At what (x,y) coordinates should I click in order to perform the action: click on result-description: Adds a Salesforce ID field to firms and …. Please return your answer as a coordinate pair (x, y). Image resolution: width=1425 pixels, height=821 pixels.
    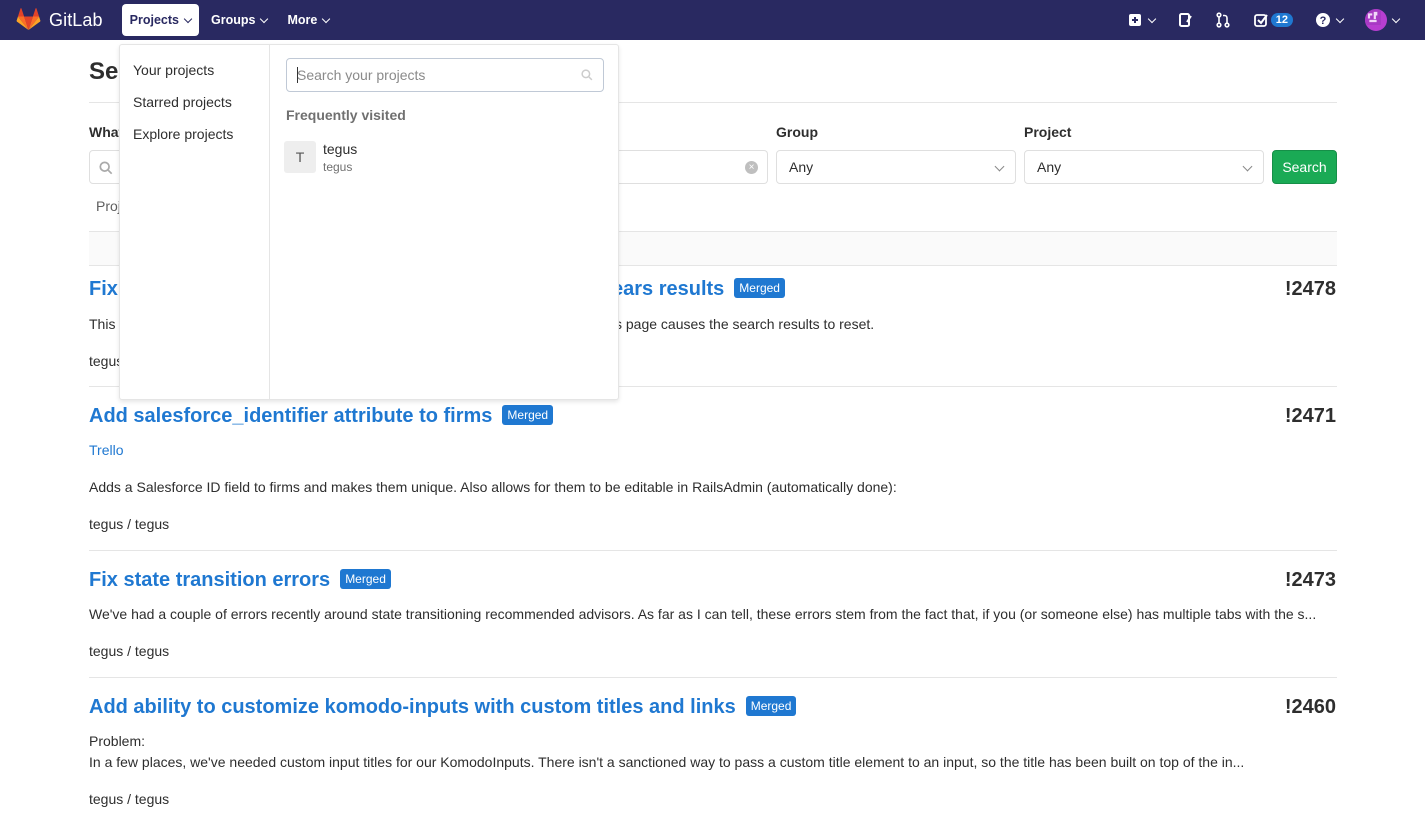
    Looking at the image, I should click on (493, 487).